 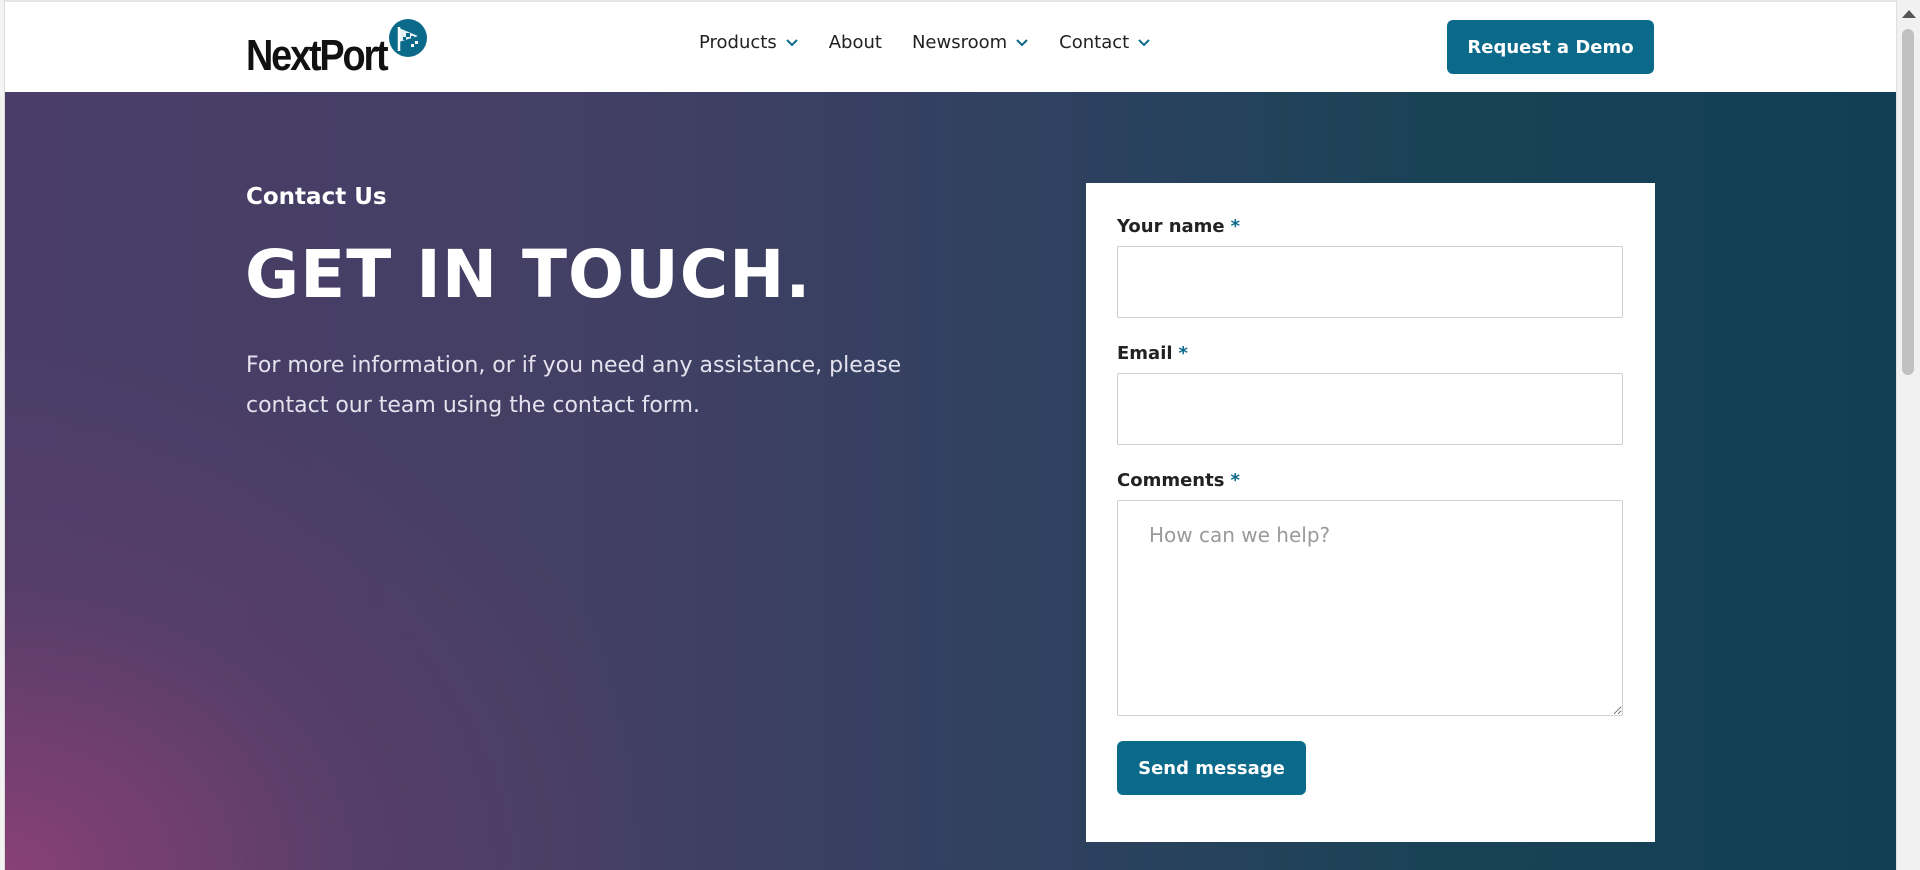 I want to click on nav-about: About, so click(x=855, y=42).